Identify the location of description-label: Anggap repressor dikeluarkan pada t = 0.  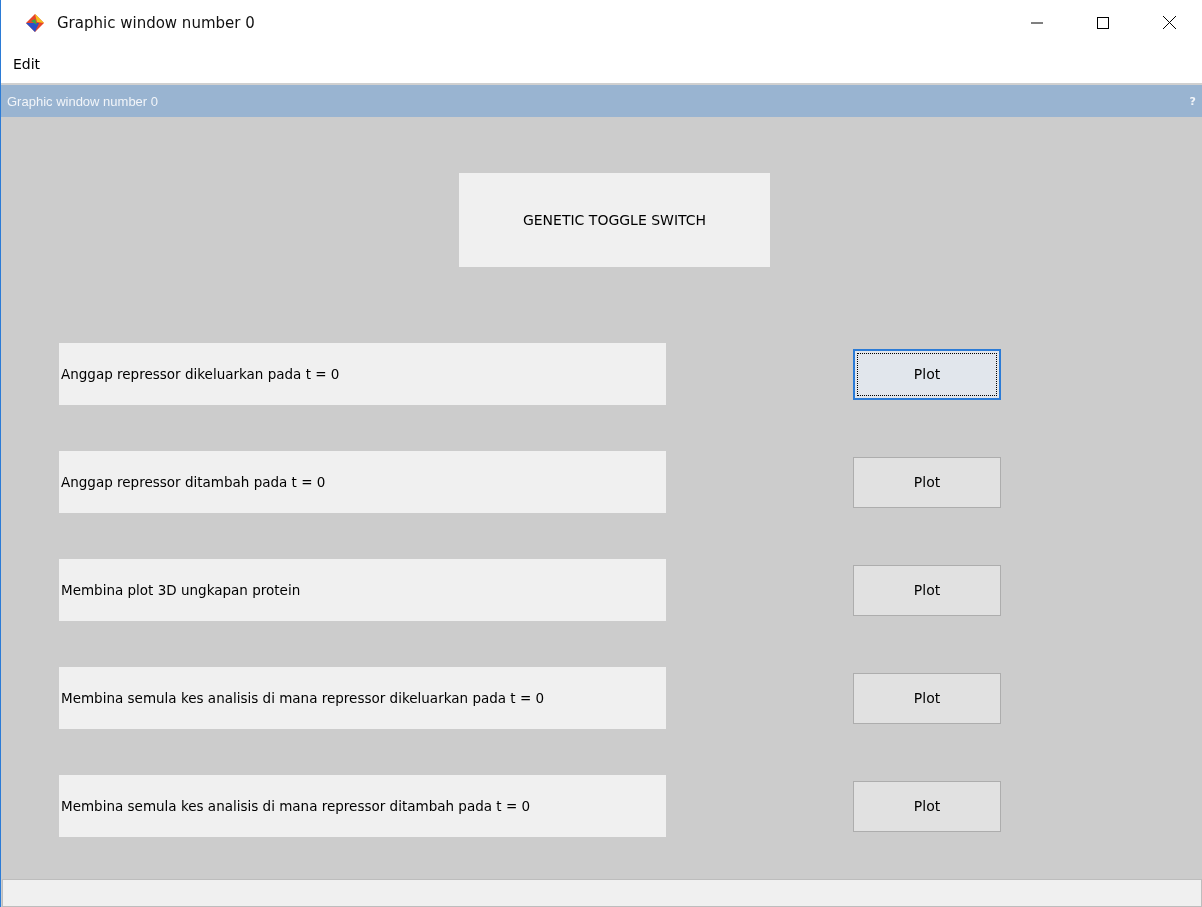
(362, 374).